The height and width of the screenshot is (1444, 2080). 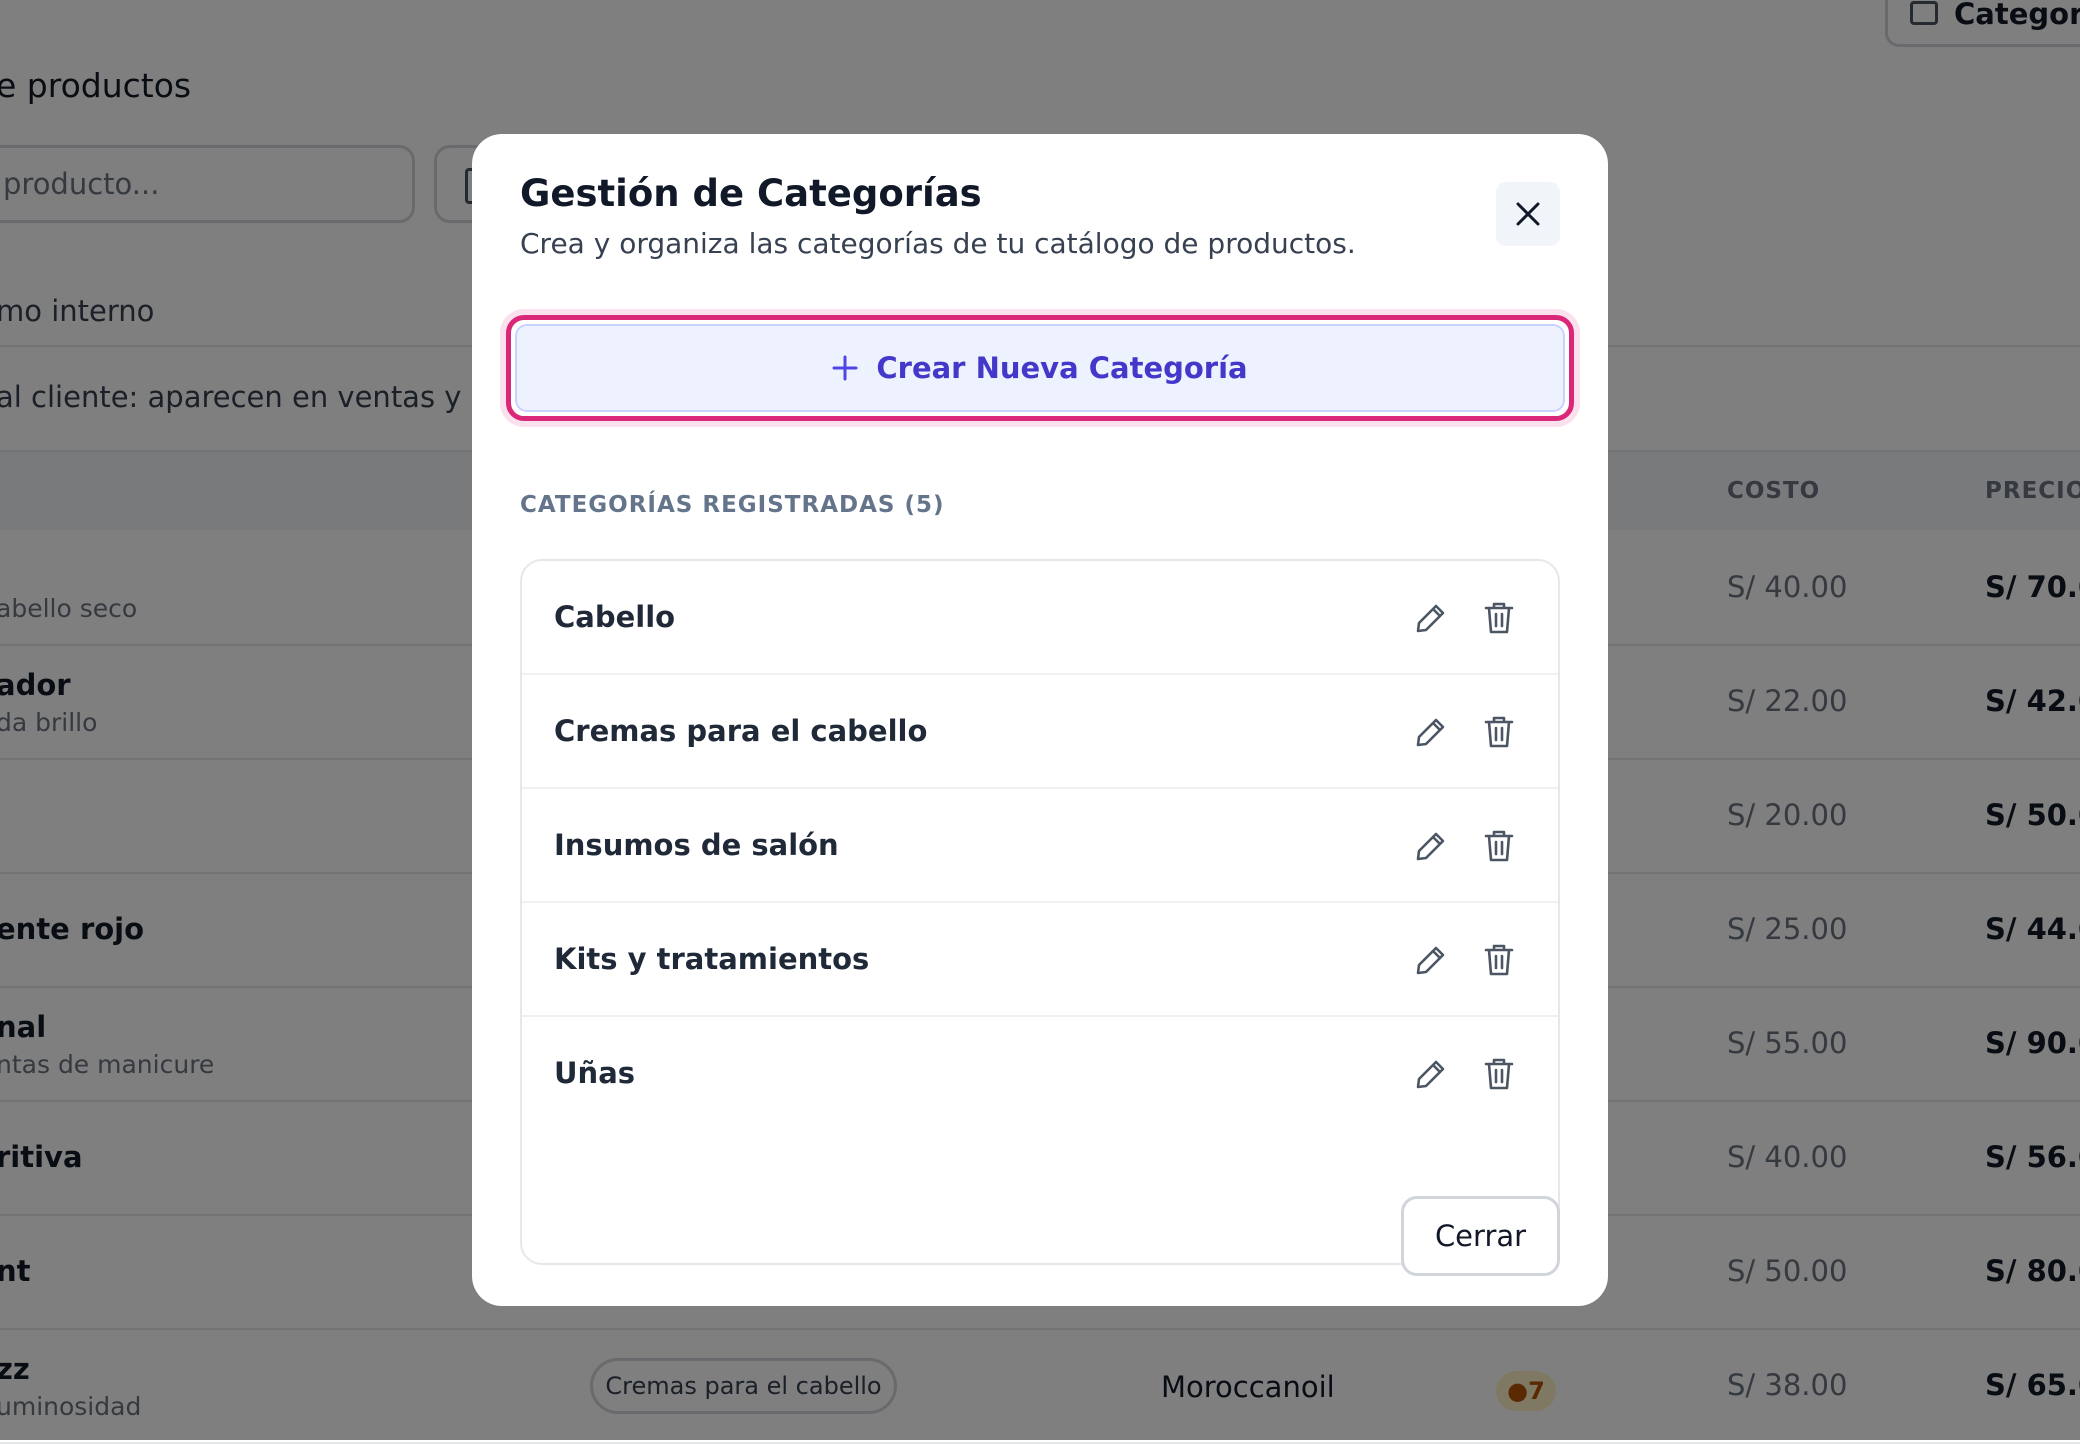 I want to click on category-name: Cremas para el cabello, so click(x=741, y=731).